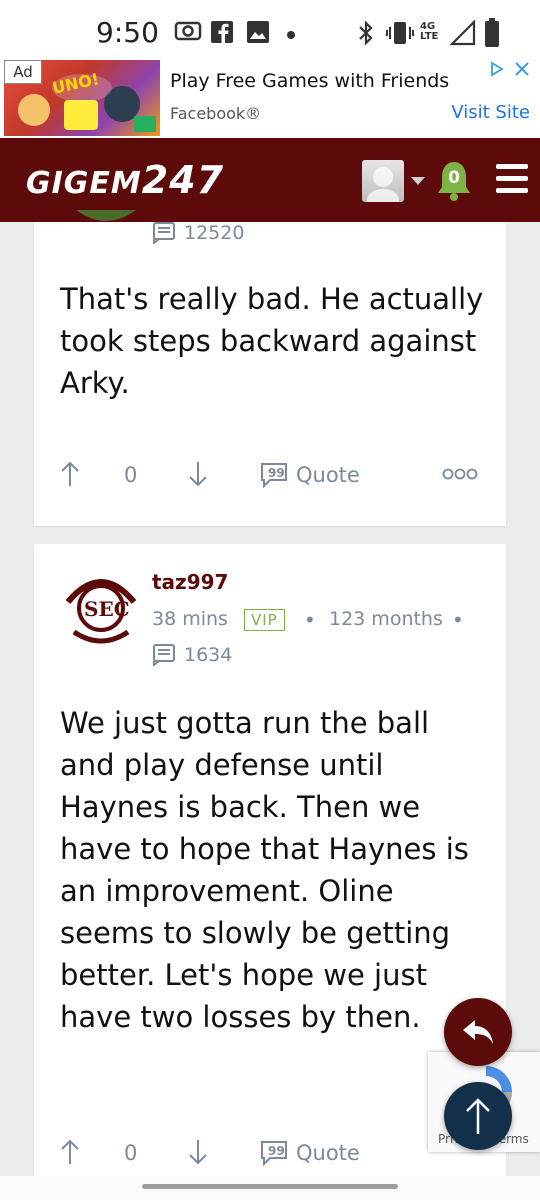  I want to click on post-count: 12520, so click(214, 233).